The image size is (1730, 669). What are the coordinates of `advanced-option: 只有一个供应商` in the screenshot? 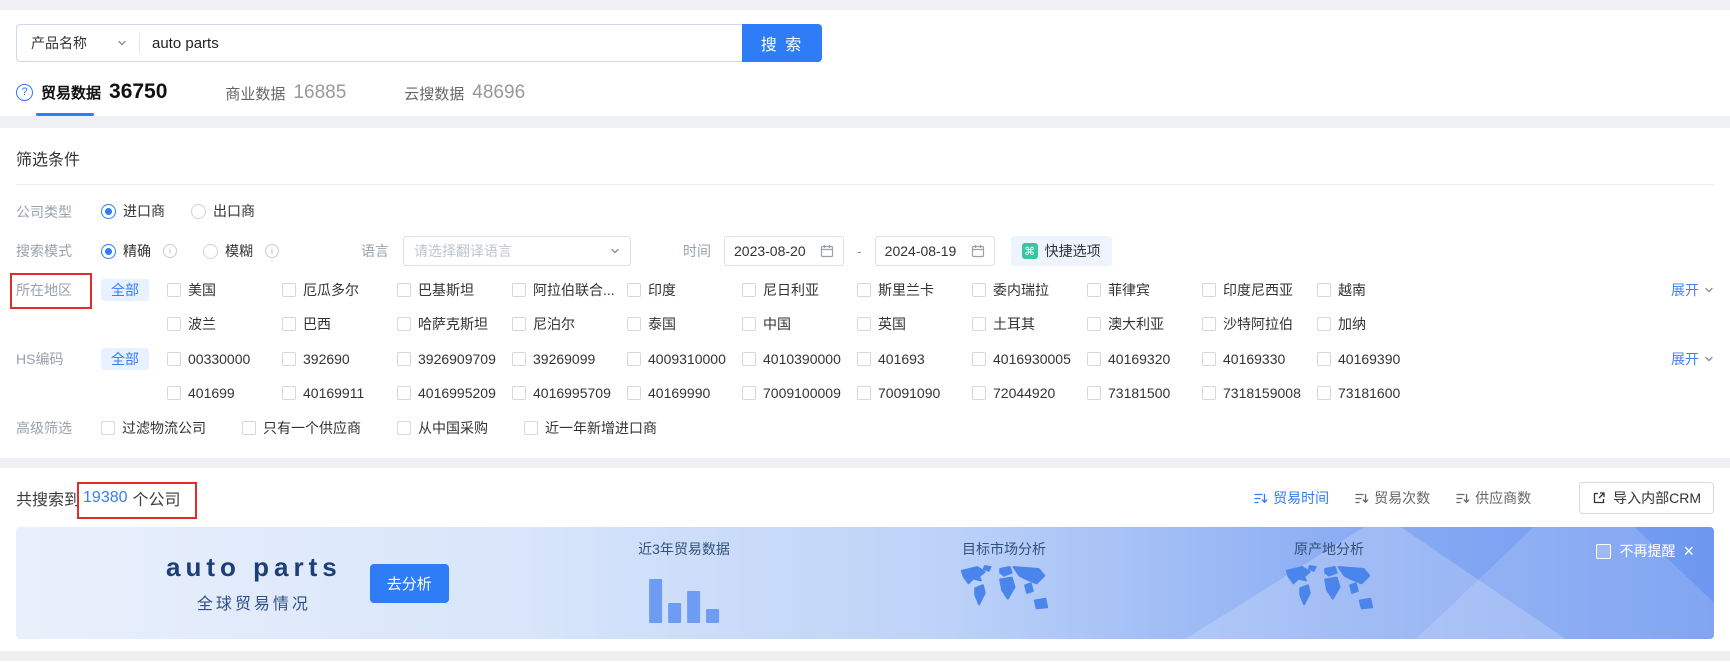 It's located at (301, 428).